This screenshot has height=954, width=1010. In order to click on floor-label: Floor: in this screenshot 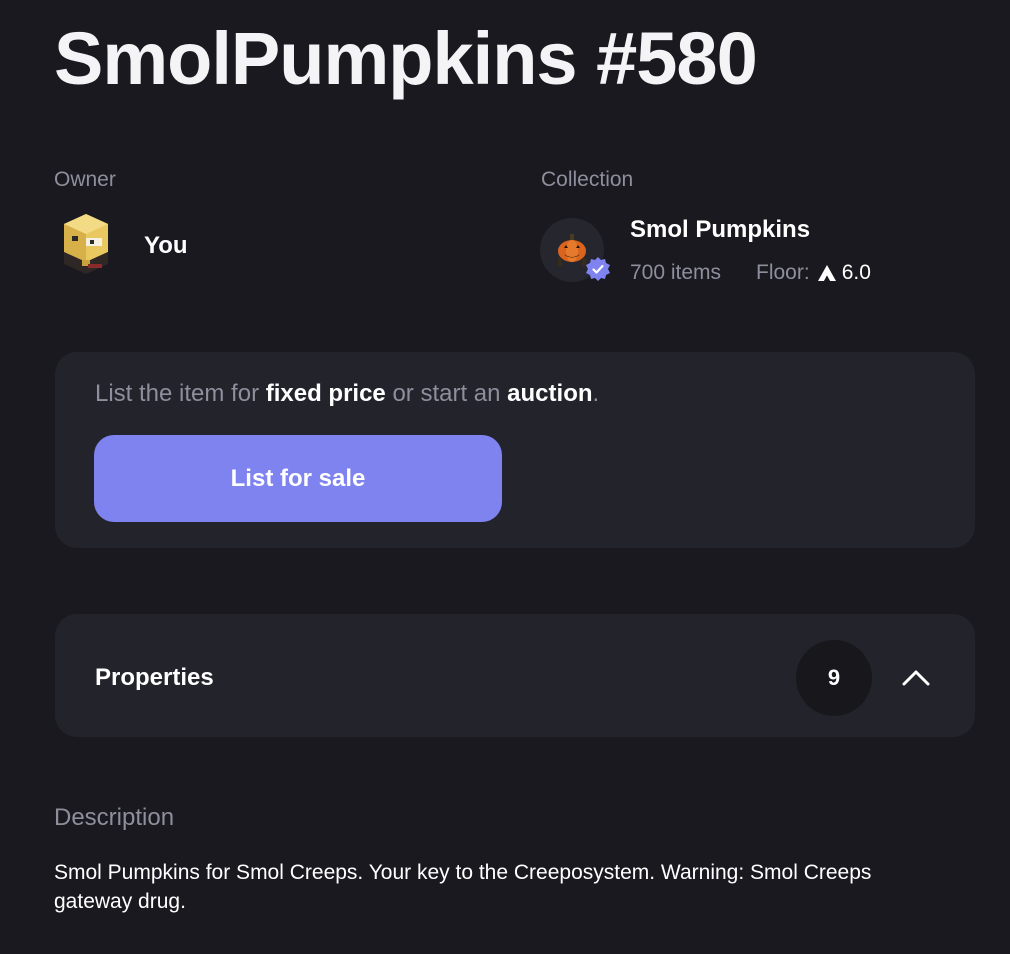, I will do `click(783, 272)`.